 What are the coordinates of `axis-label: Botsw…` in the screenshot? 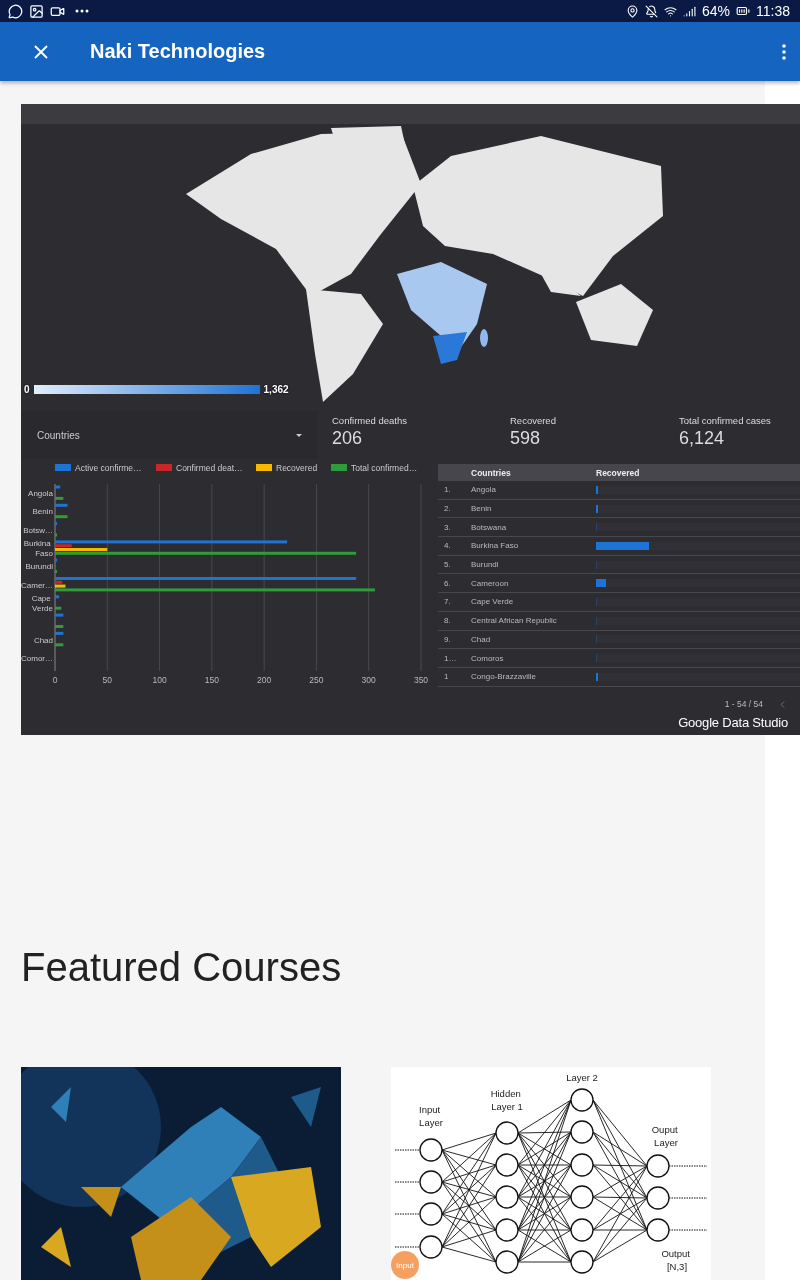 It's located at (38, 530).